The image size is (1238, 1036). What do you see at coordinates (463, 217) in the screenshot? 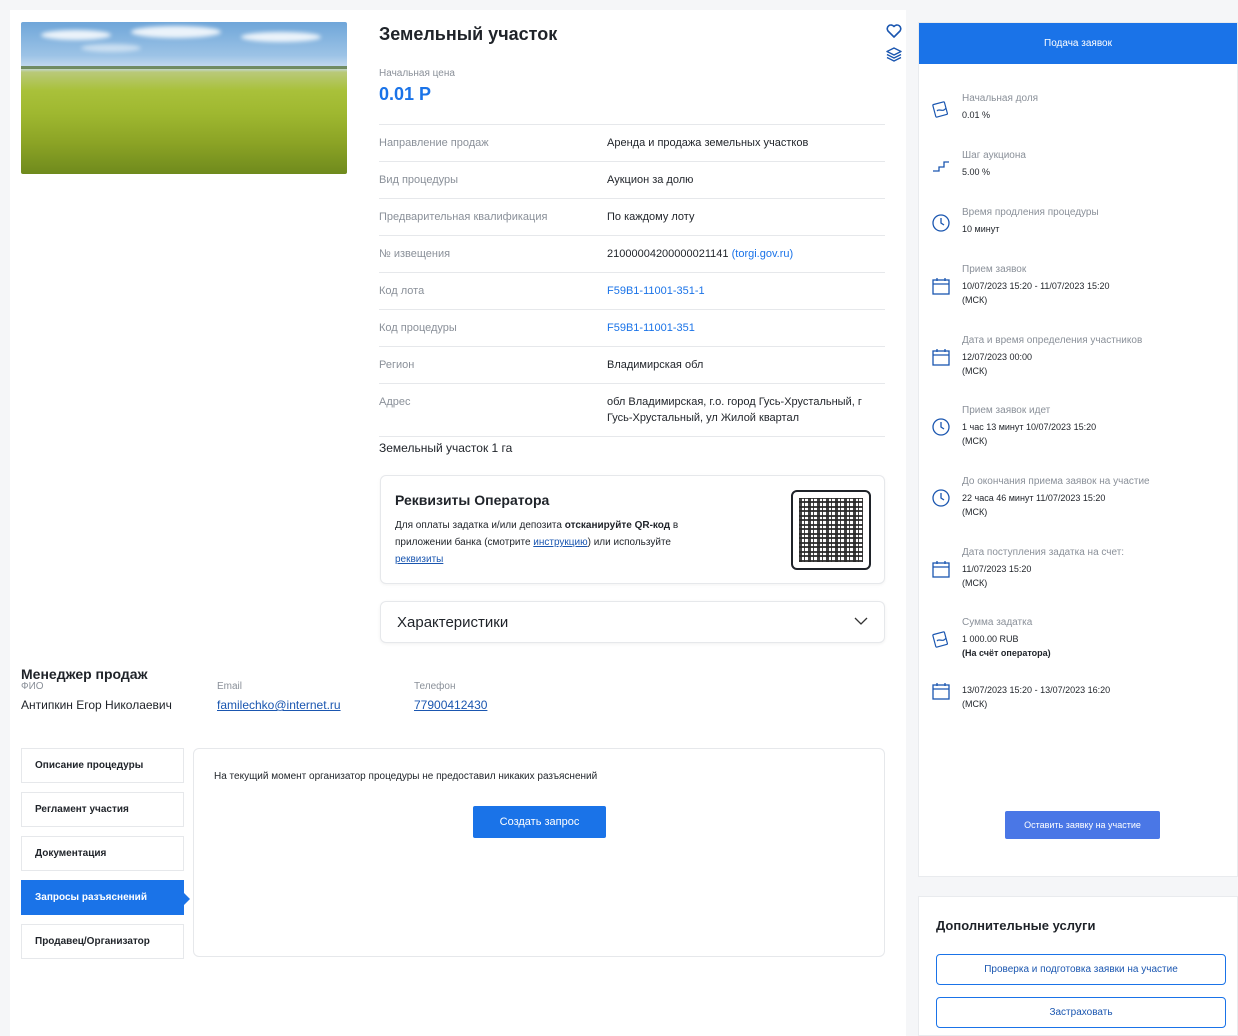
I see `prop-key: Предварительная квалификация` at bounding box center [463, 217].